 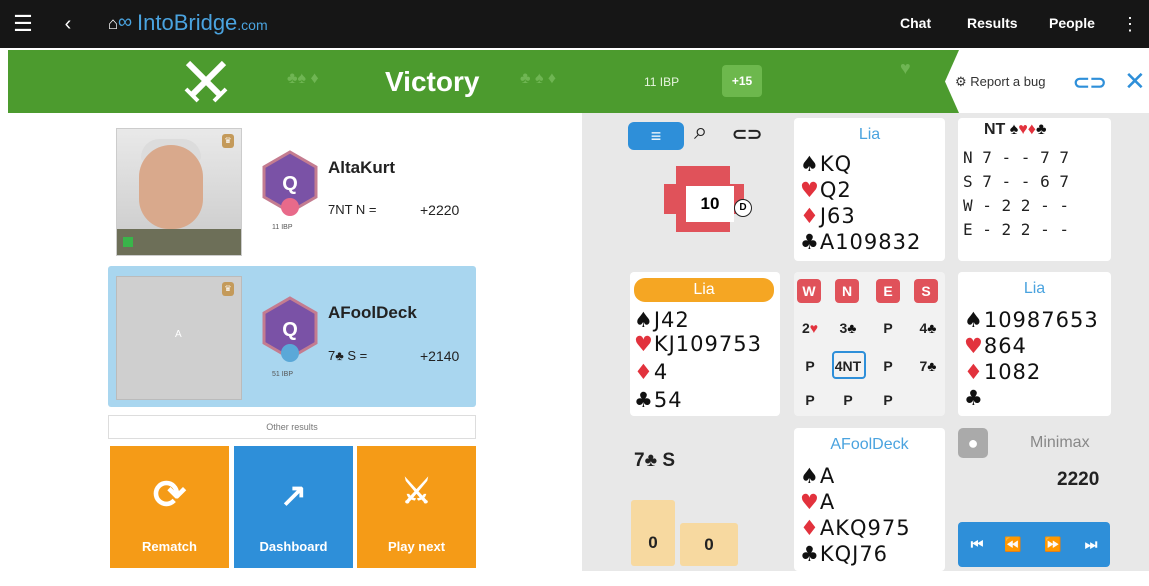 I want to click on west-clubs: ♣54, so click(x=658, y=400).